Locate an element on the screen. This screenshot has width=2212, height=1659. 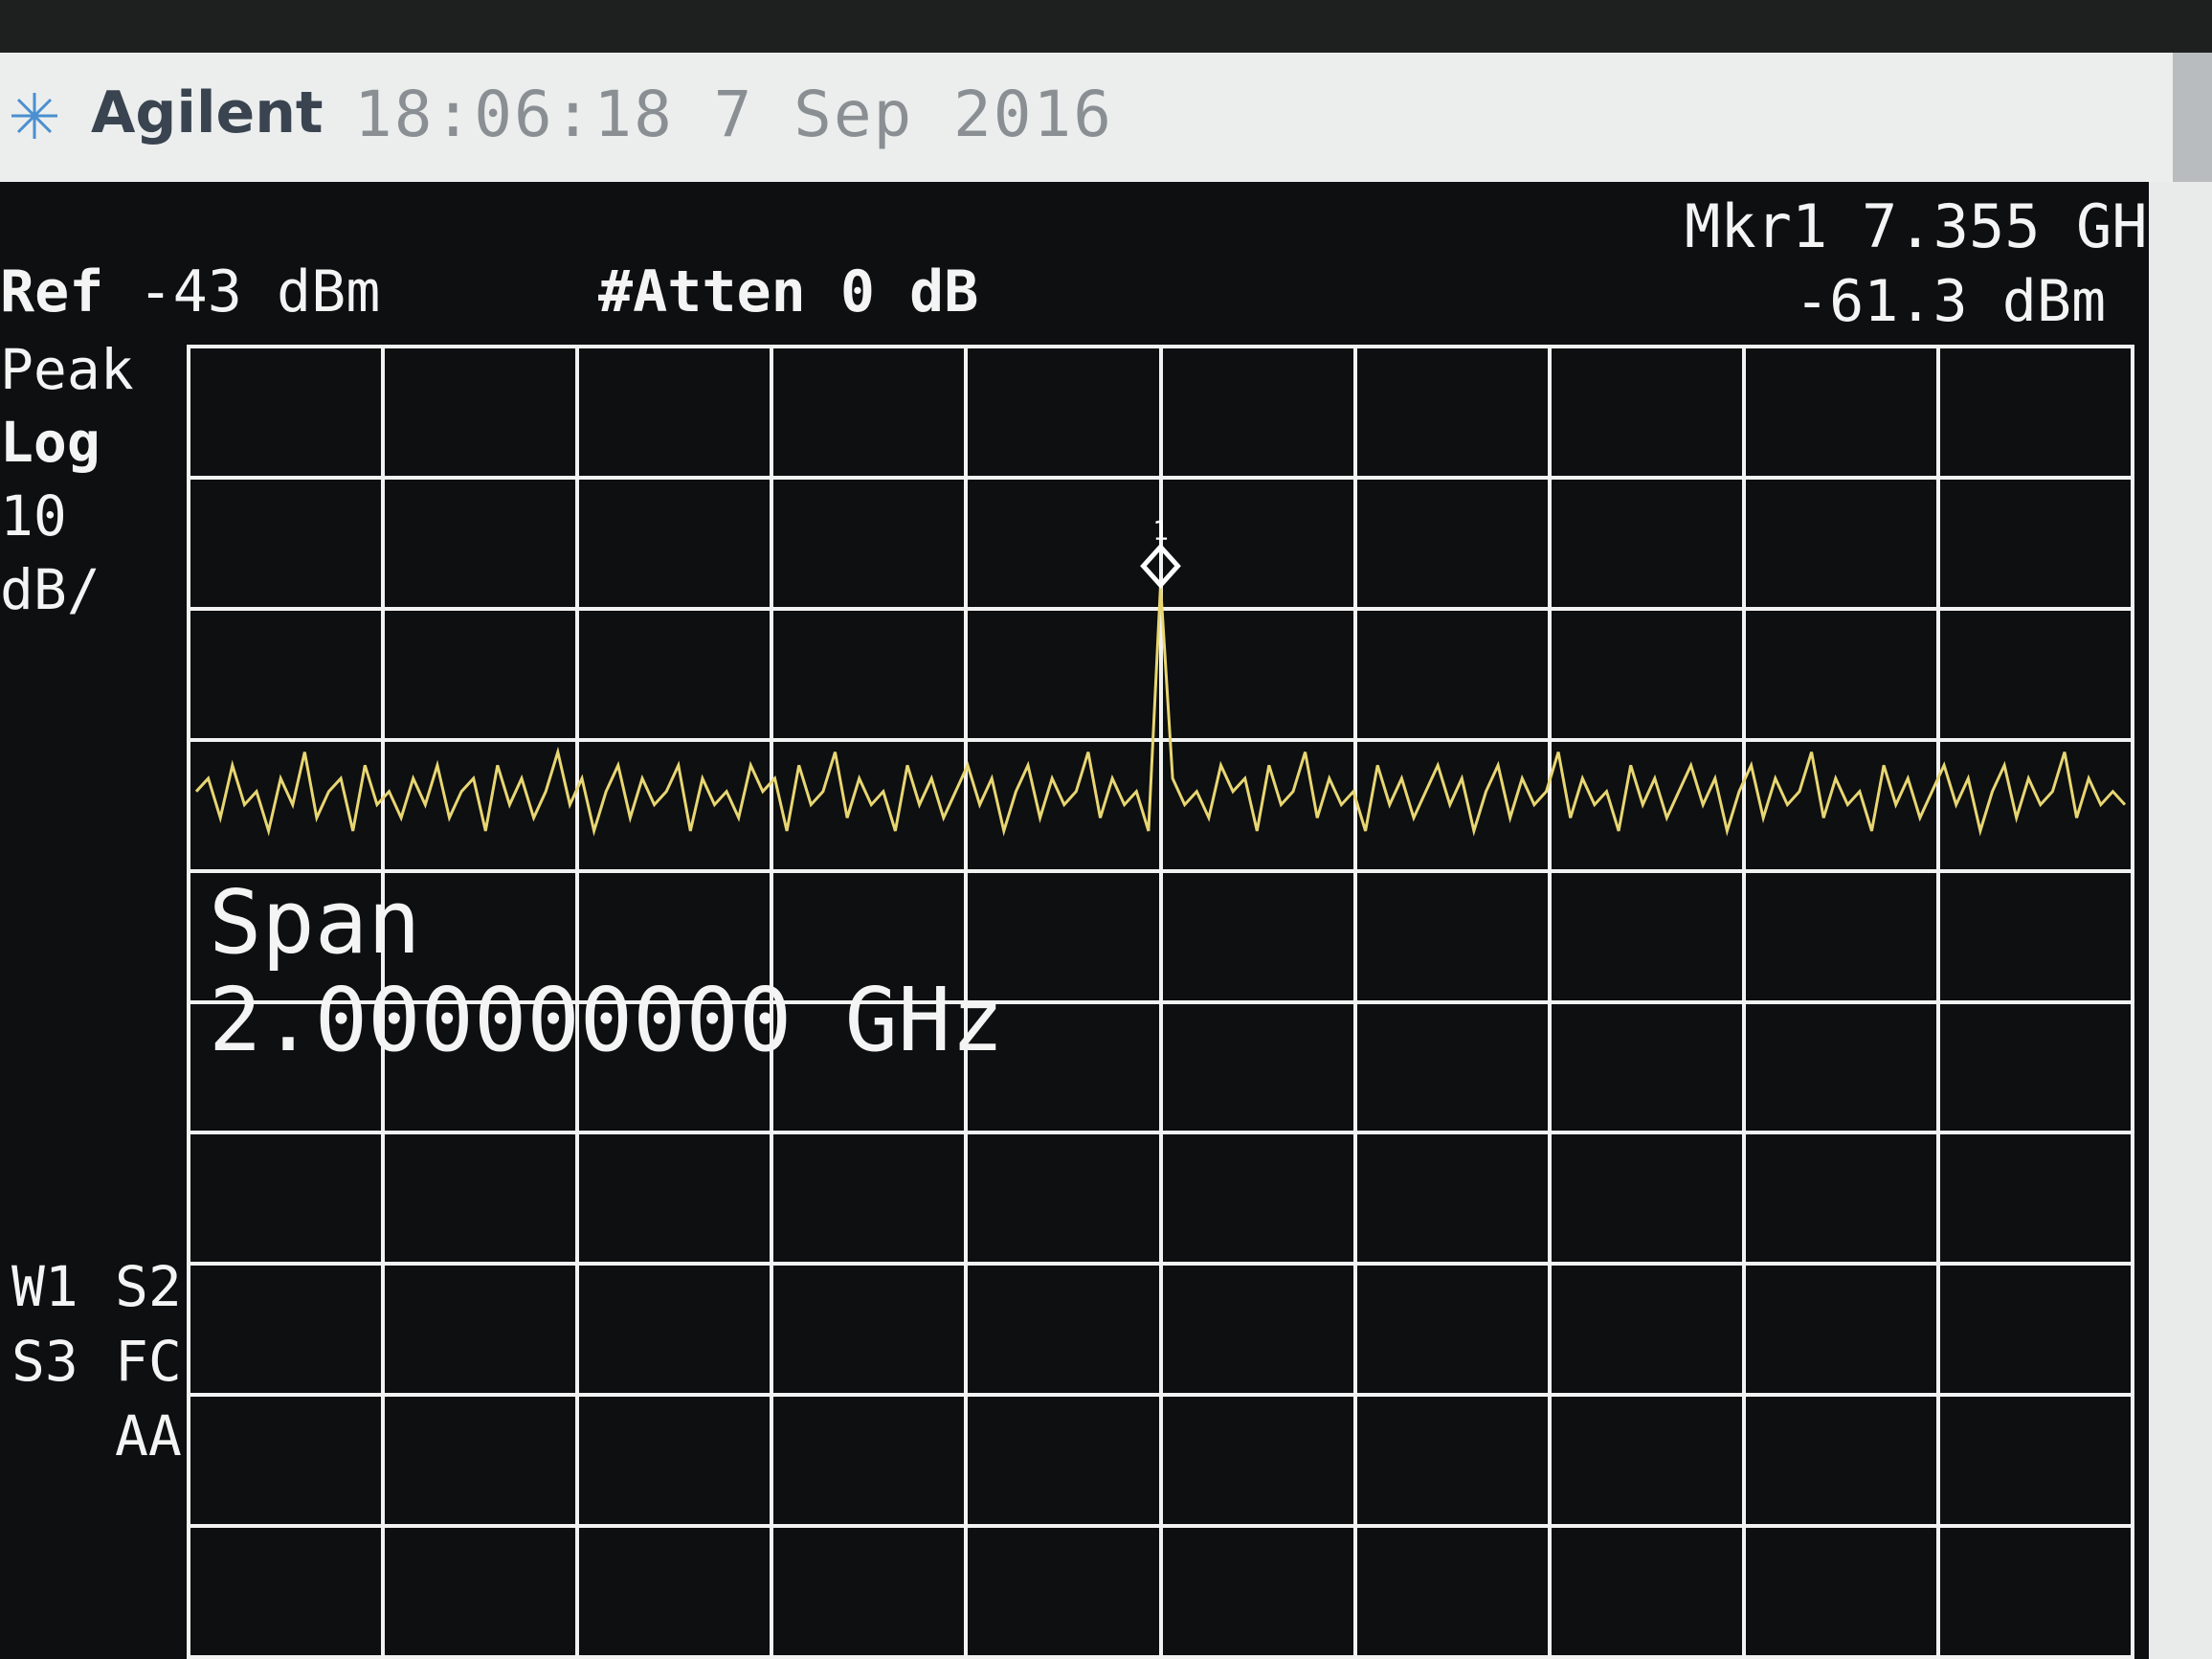
marker-number: 1 is located at coordinates (1160, 530).